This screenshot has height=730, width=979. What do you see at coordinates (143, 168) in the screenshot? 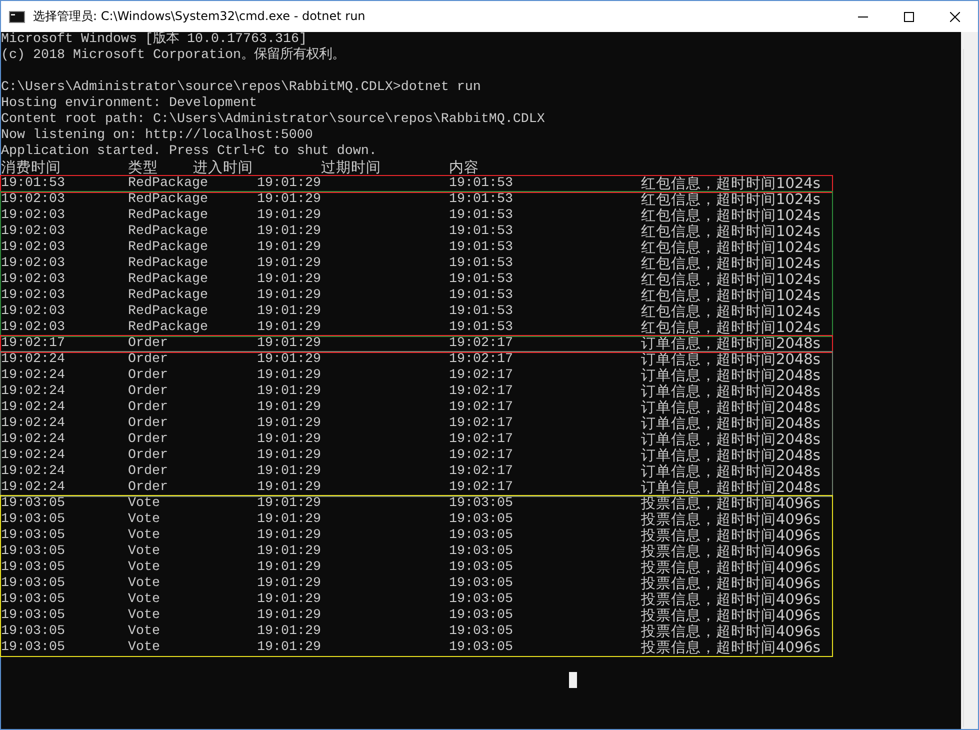
I see `column-header: 类型` at bounding box center [143, 168].